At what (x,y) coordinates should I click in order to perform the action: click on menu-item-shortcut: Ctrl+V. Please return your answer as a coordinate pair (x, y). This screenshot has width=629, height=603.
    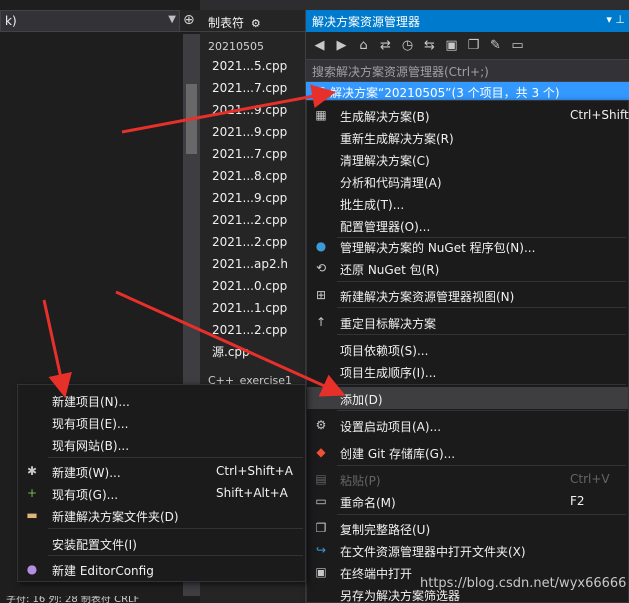
    Looking at the image, I should click on (590, 479).